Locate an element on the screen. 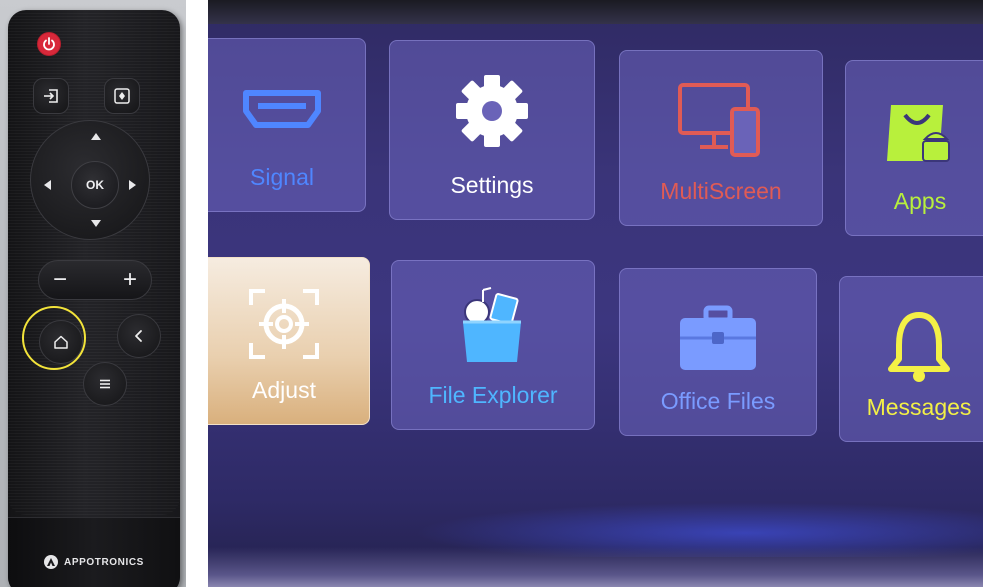  target-icon is located at coordinates (284, 324).